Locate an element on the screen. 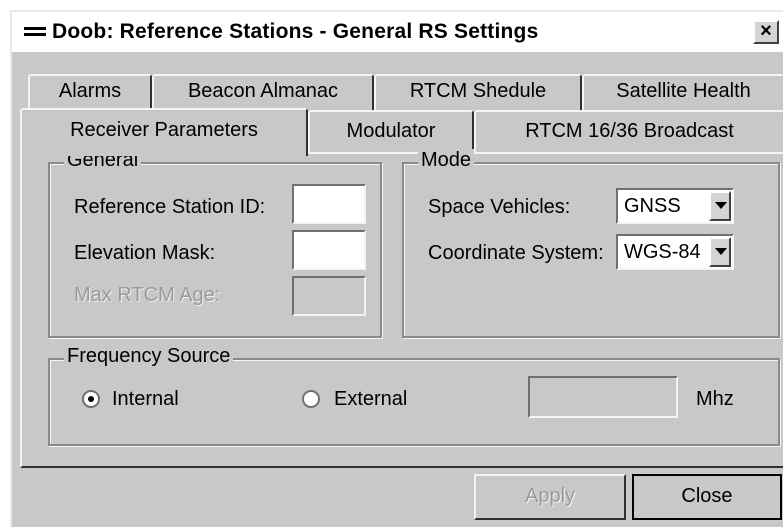 This screenshot has width=783, height=527. tab-rtcm-shedule-label: RTCM Shedule is located at coordinates (478, 91).